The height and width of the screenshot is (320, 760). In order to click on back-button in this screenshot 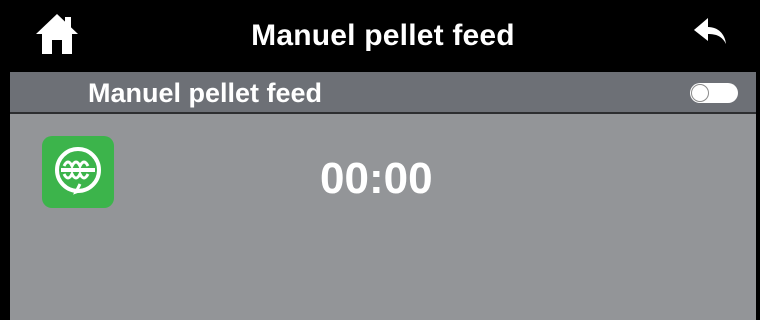, I will do `click(710, 33)`.